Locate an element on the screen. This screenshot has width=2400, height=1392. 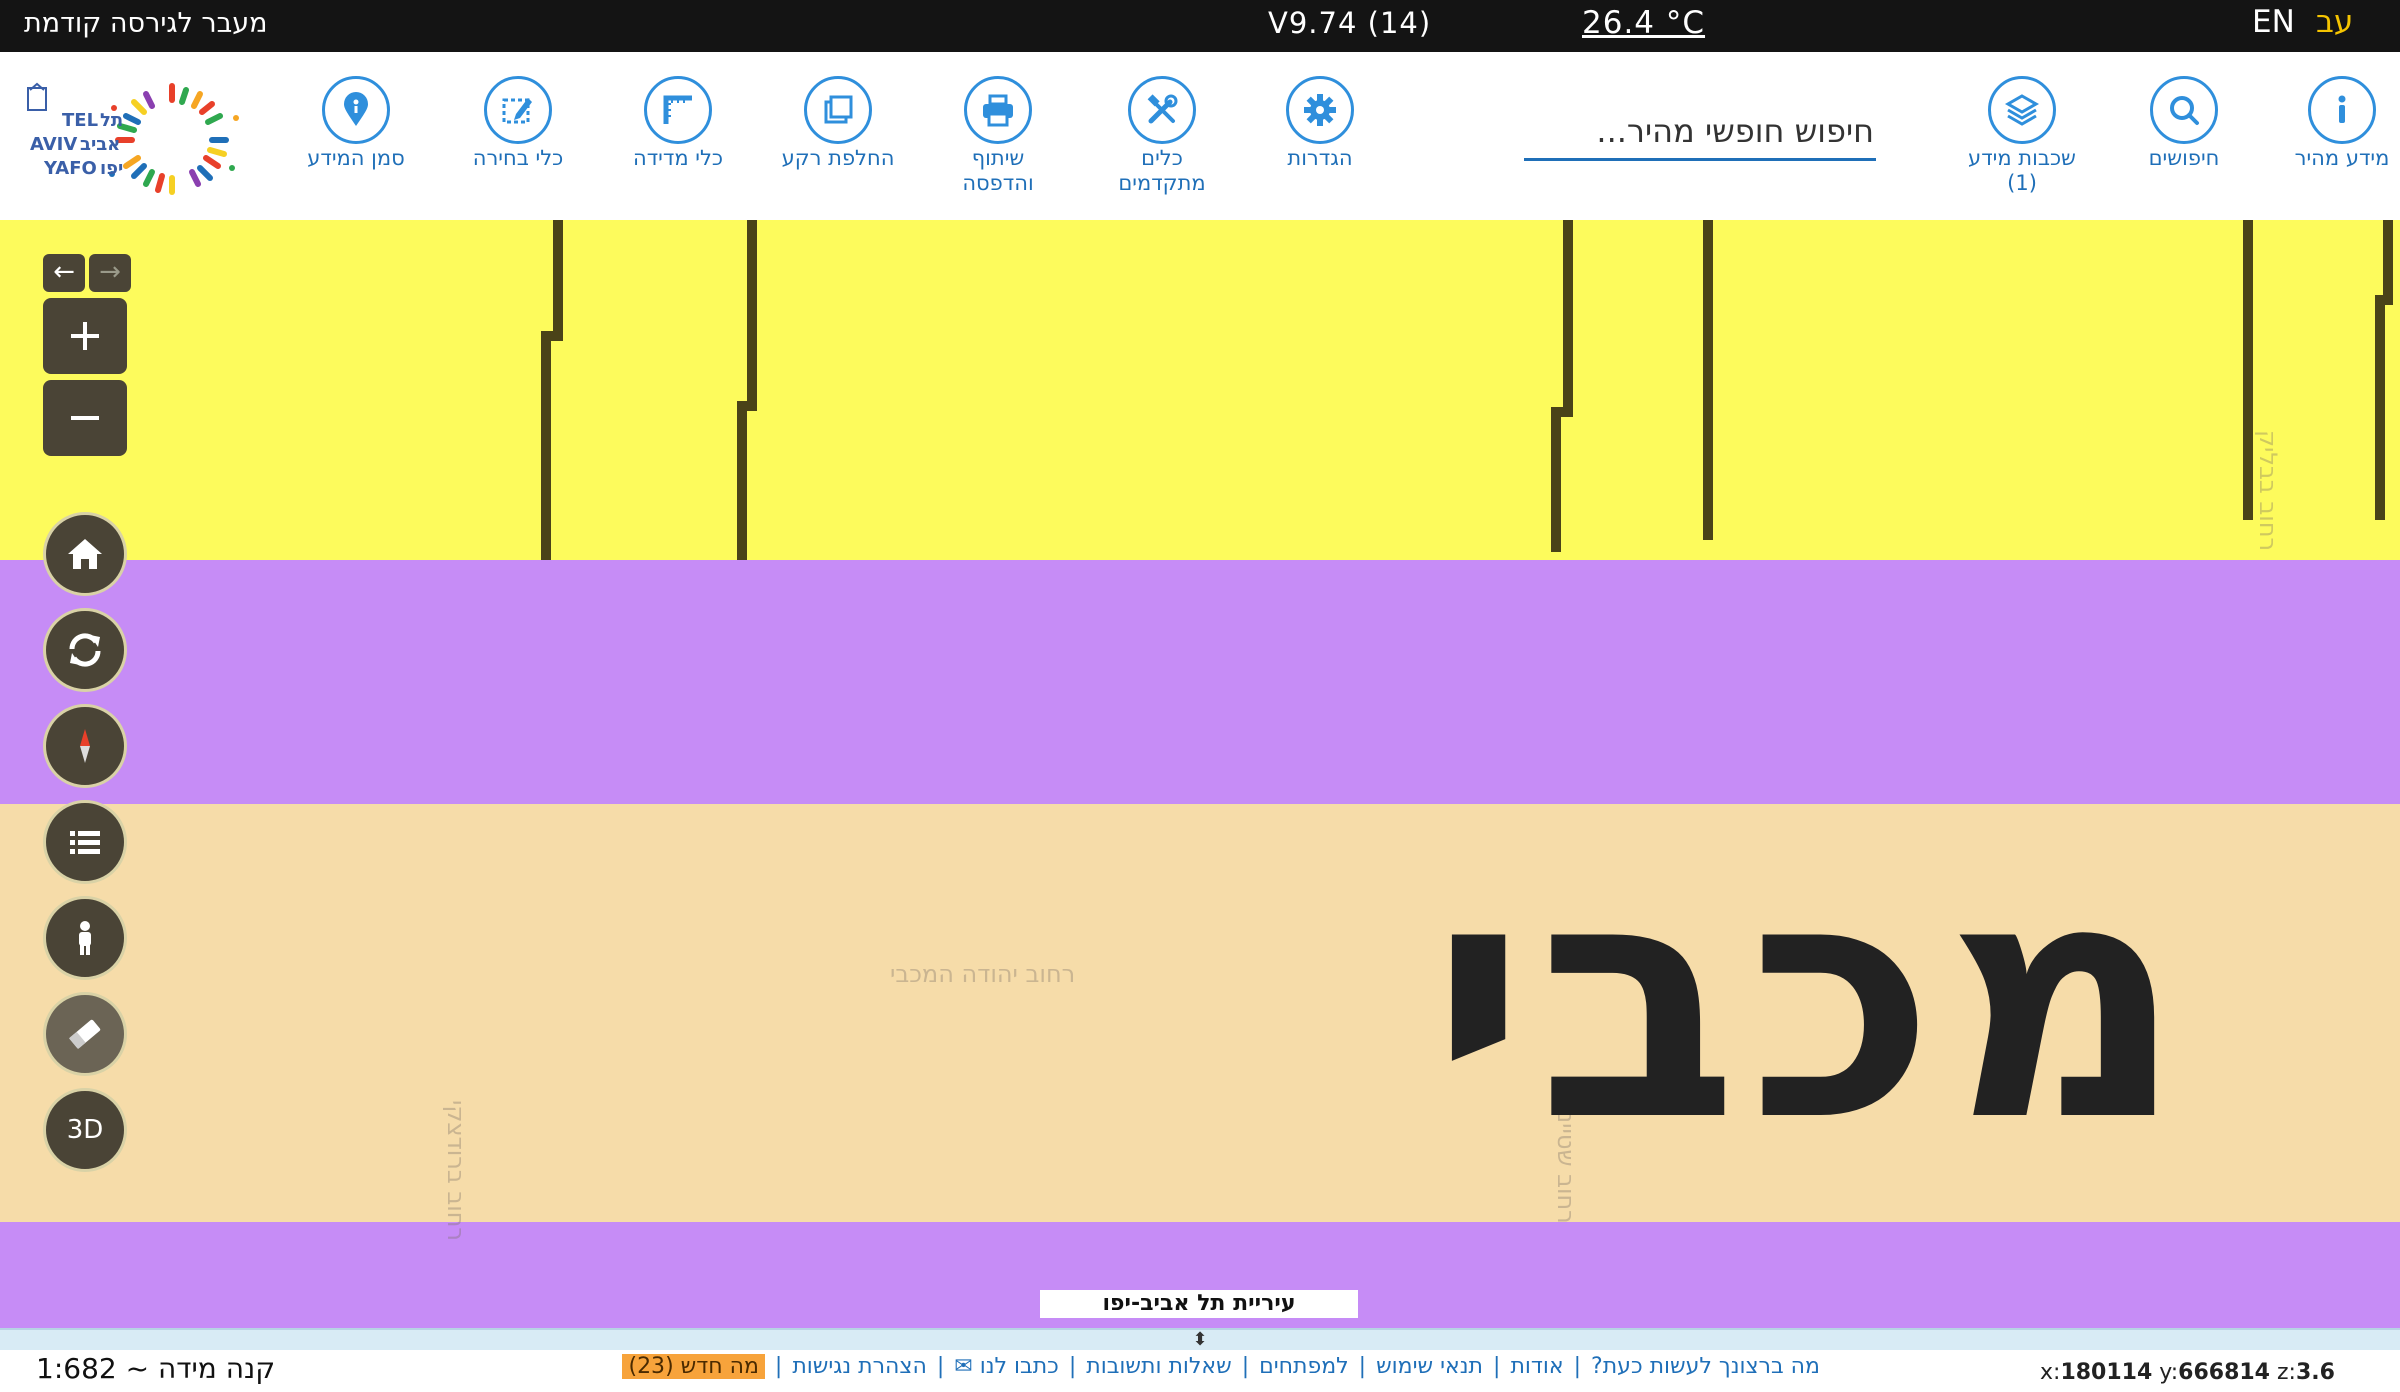
plus-icon is located at coordinates (85, 336).